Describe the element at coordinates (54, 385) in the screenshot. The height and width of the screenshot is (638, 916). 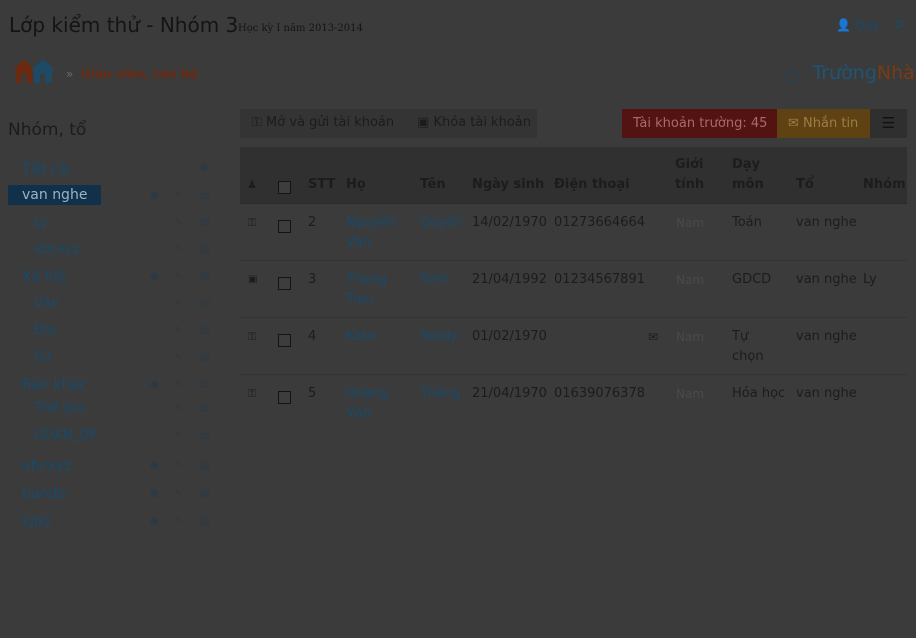
I see `tree-item-label: Ban khác` at that location.